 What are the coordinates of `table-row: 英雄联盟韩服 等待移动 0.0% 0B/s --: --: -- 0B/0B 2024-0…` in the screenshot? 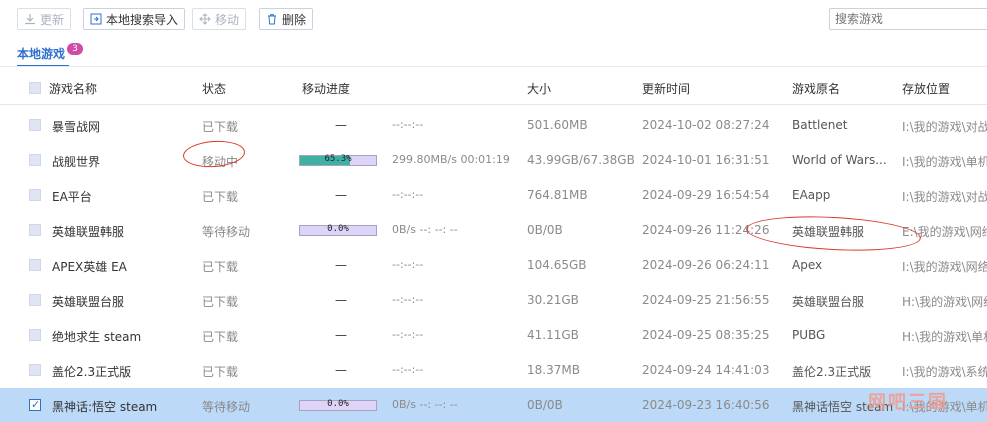 It's located at (493, 230).